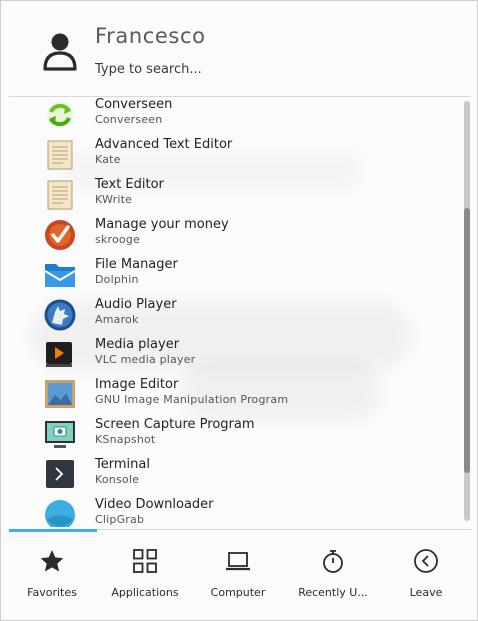  I want to click on list-item-ksnapshot: Screen Capture Program KSnapshot, so click(231, 432).